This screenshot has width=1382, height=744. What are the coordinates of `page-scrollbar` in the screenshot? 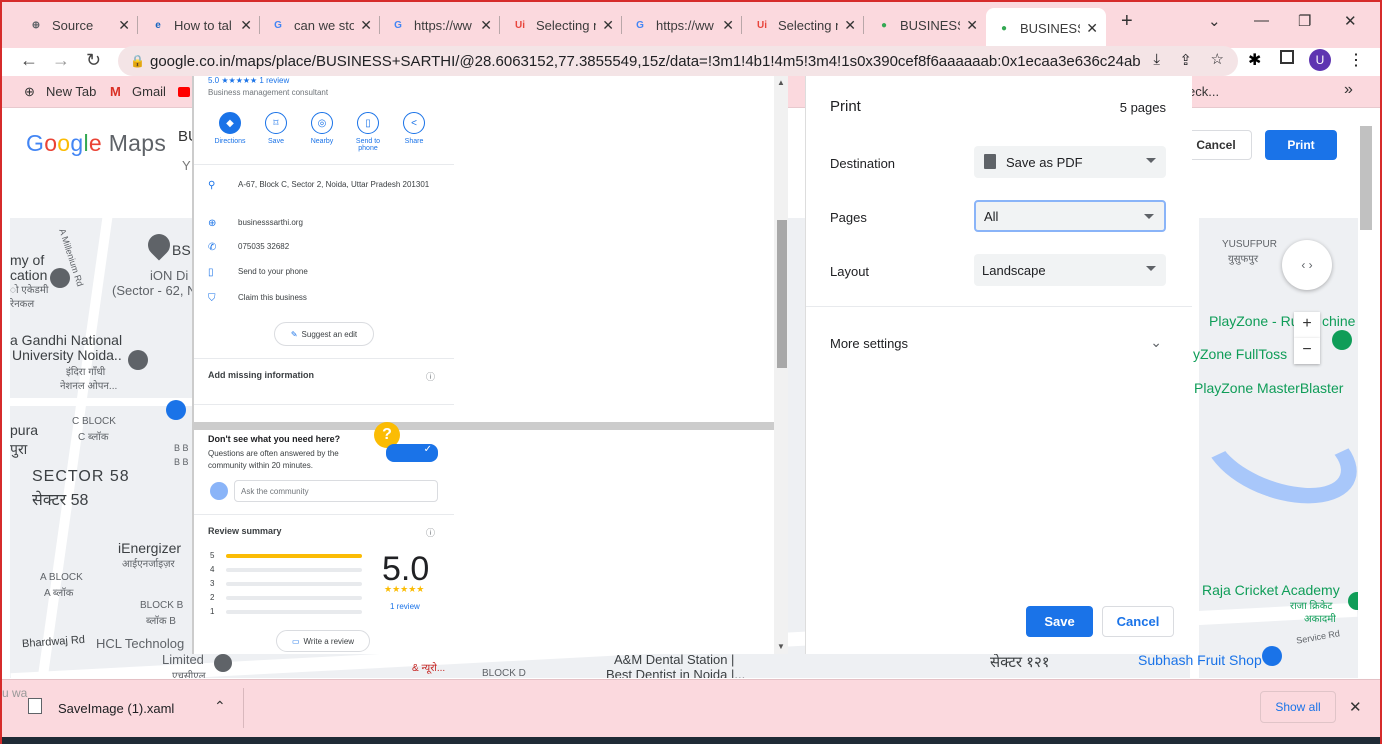 It's located at (1366, 178).